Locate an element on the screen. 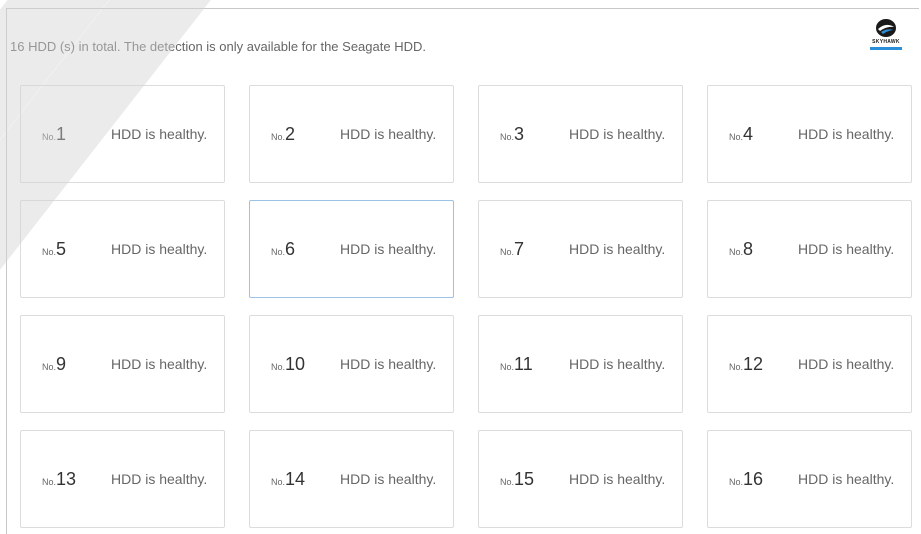  hdd-card-12: No.12 HDD is healthy. is located at coordinates (809, 364).